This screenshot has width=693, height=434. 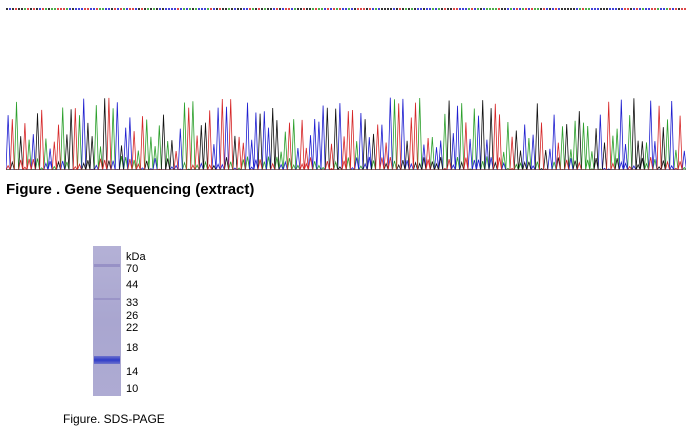 What do you see at coordinates (136, 257) in the screenshot?
I see `kda-unit-label: kDa` at bounding box center [136, 257].